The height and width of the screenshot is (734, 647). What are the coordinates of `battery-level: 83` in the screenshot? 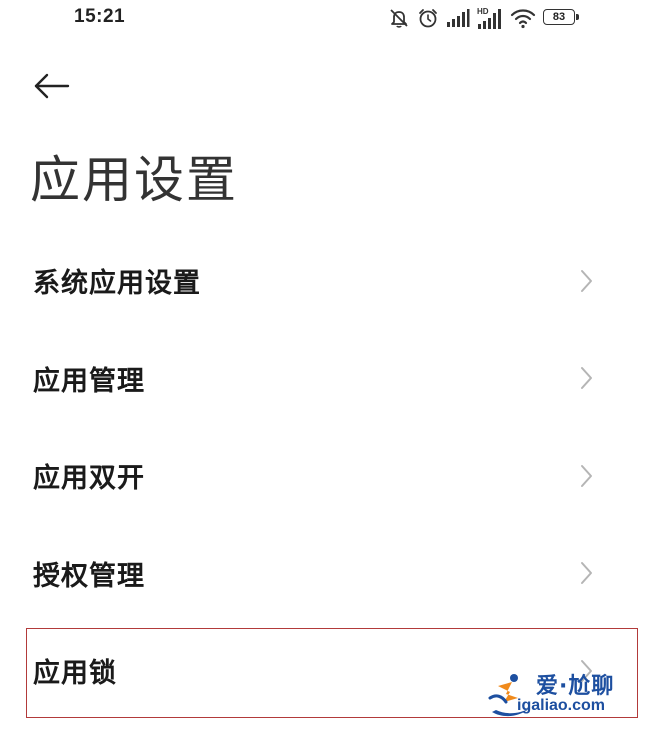 It's located at (559, 17).